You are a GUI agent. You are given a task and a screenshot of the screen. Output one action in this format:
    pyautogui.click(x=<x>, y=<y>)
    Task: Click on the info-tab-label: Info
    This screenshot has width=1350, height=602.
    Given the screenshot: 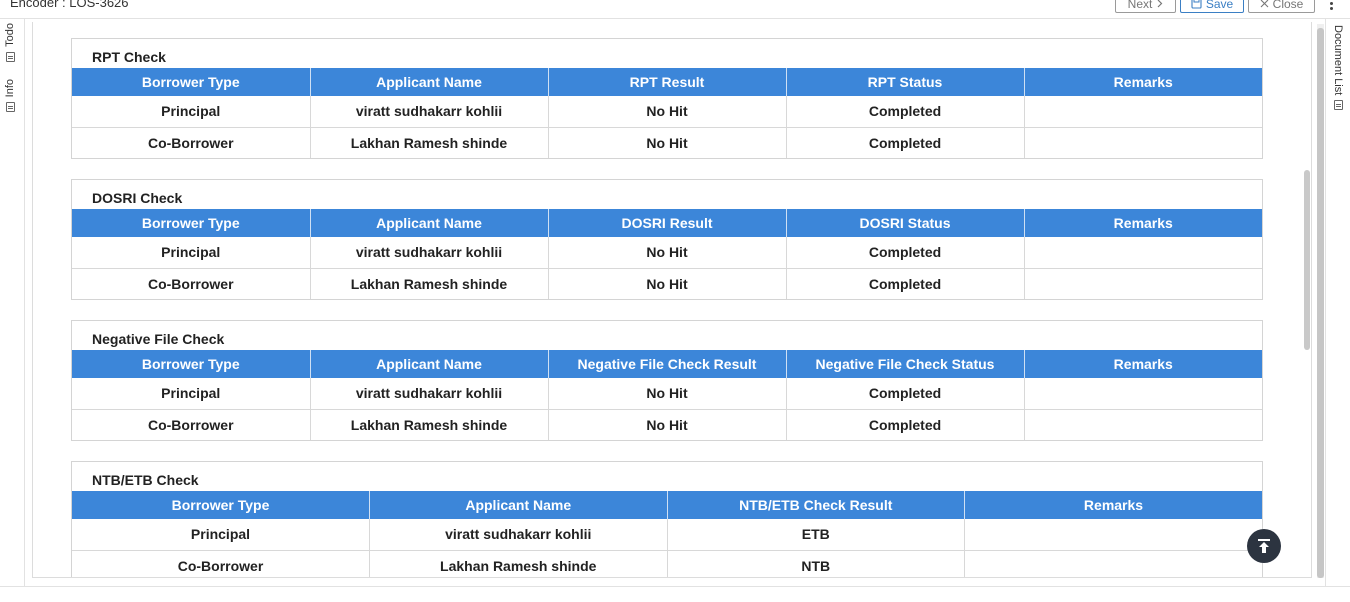 What is the action you would take?
    pyautogui.click(x=10, y=88)
    